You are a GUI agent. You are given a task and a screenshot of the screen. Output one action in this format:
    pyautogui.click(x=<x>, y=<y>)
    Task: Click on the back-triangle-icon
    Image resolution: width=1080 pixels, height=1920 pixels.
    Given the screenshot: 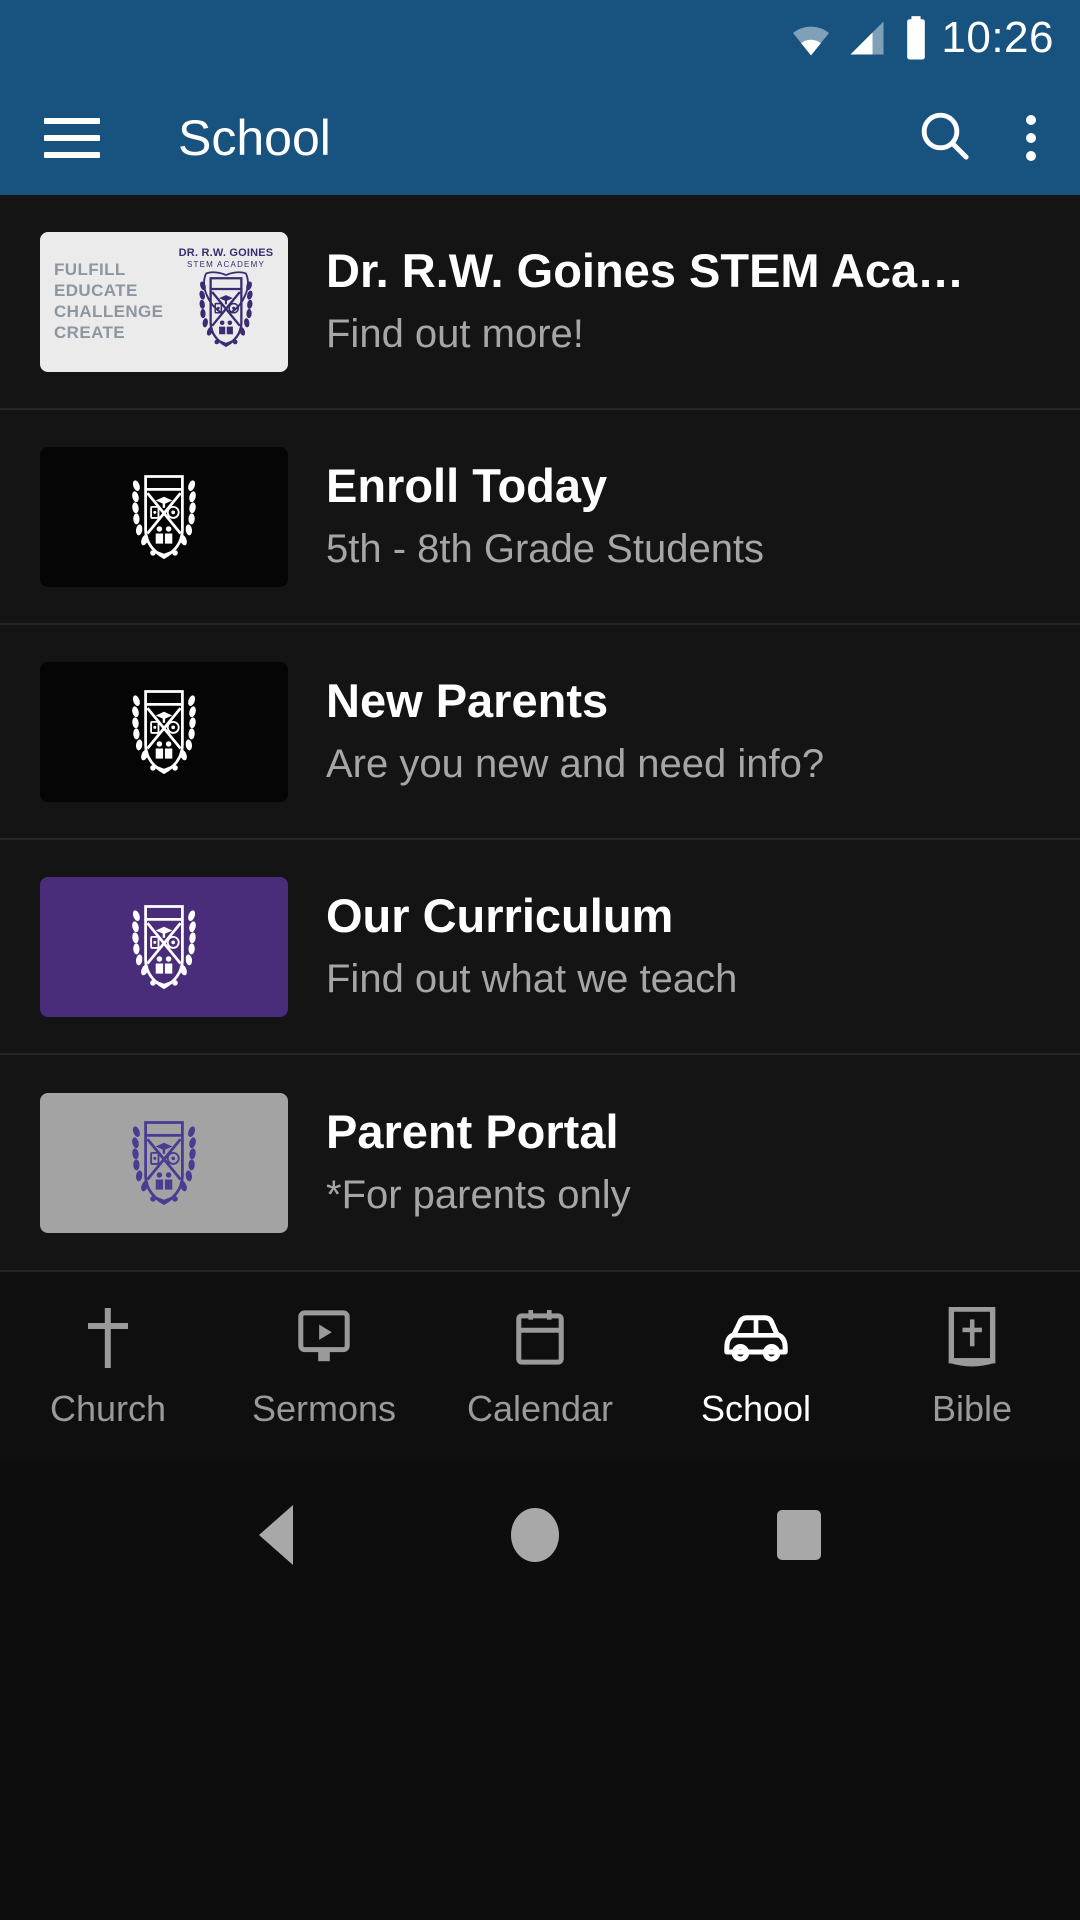 What is the action you would take?
    pyautogui.click(x=276, y=1535)
    